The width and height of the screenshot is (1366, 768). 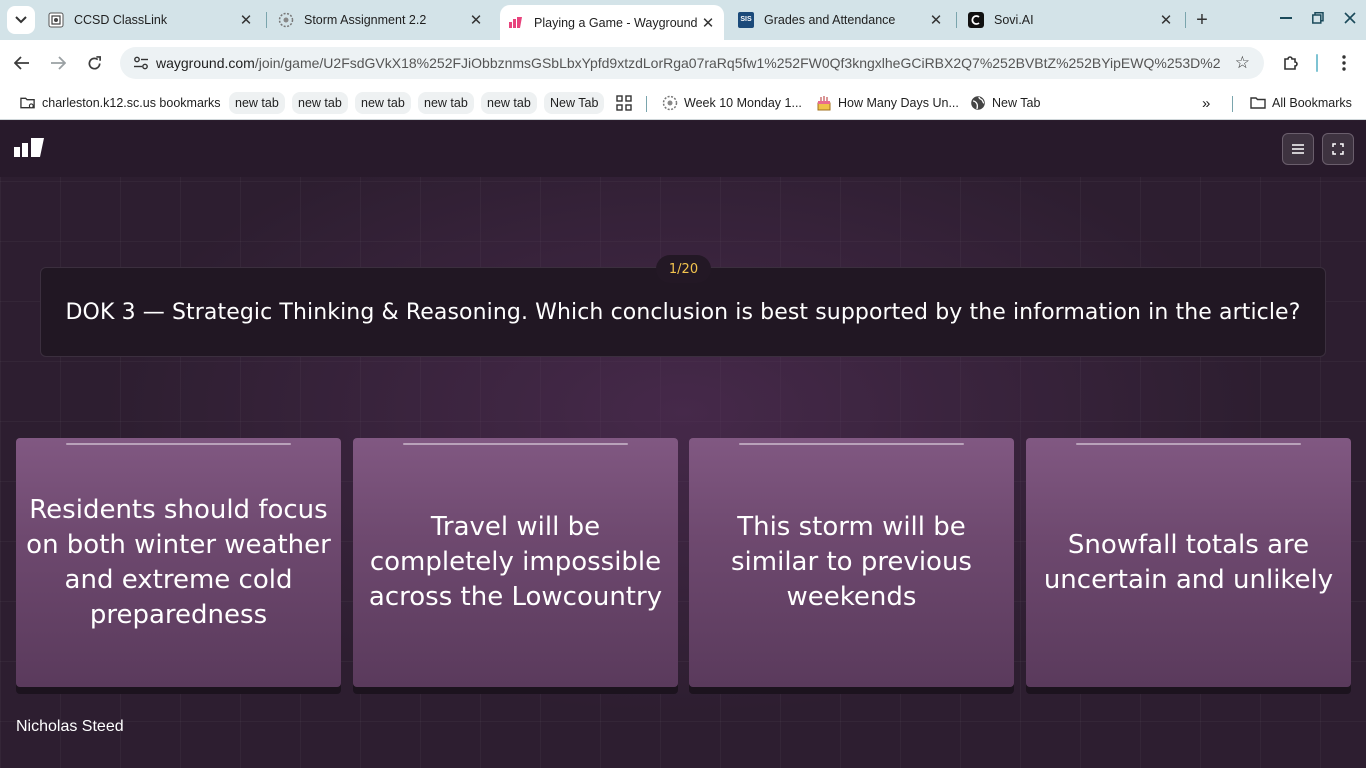 I want to click on site-settings-icon, so click(x=141, y=63).